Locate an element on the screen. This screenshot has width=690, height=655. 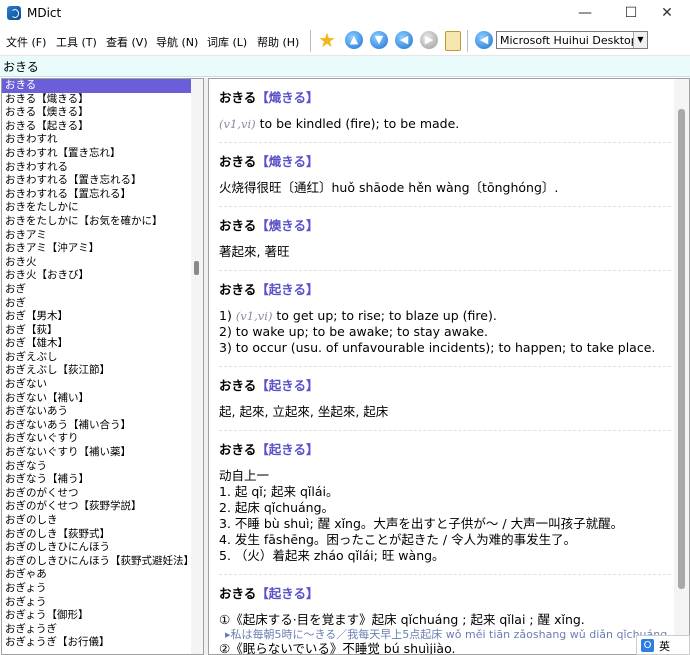
word-list-item: おぎ【荻】 is located at coordinates (96, 331).